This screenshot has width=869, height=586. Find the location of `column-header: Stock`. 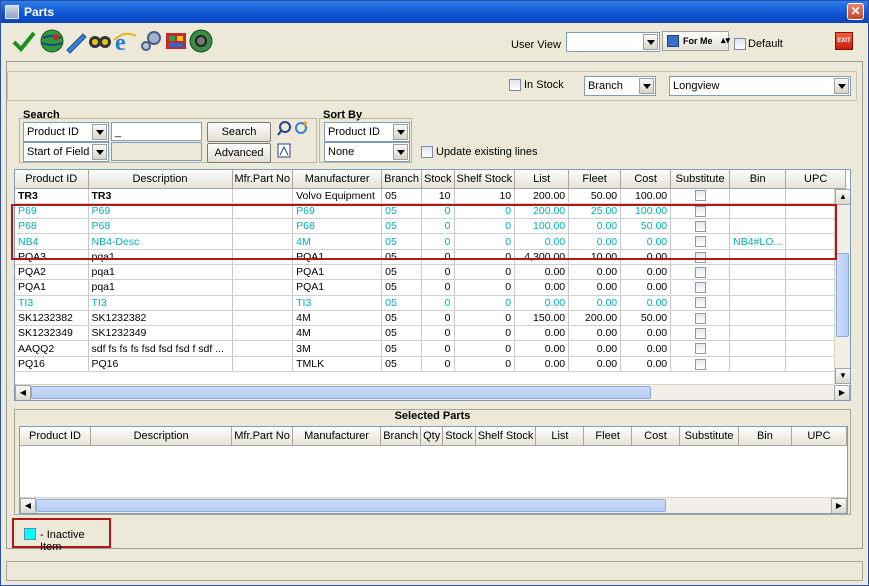

column-header: Stock is located at coordinates (459, 436).